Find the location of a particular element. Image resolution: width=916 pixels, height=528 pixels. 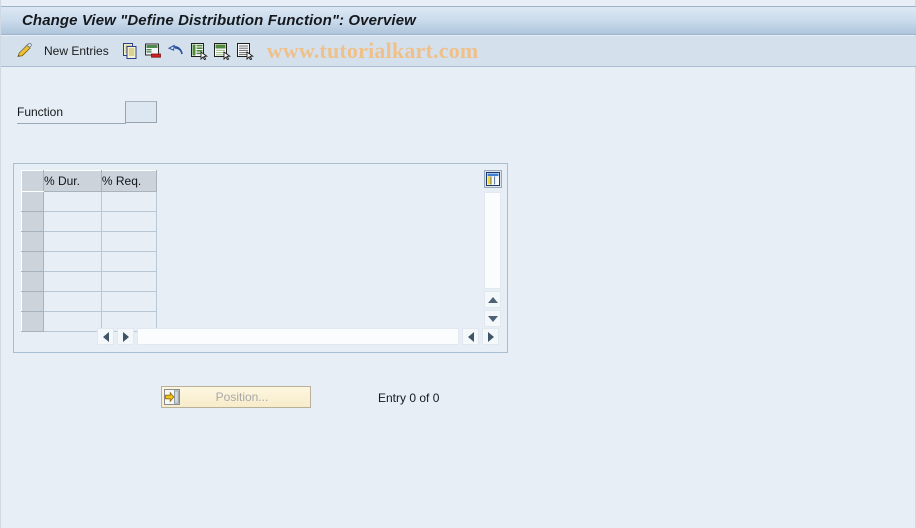

column-header-filler is located at coordinates (321, 181).